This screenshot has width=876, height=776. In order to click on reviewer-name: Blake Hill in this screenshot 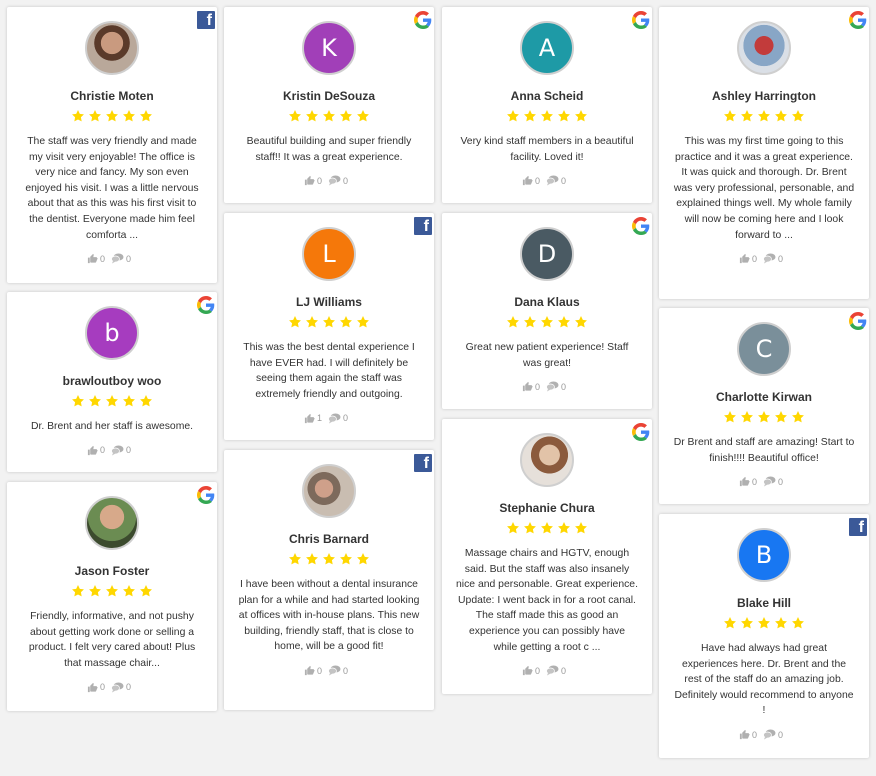, I will do `click(764, 603)`.